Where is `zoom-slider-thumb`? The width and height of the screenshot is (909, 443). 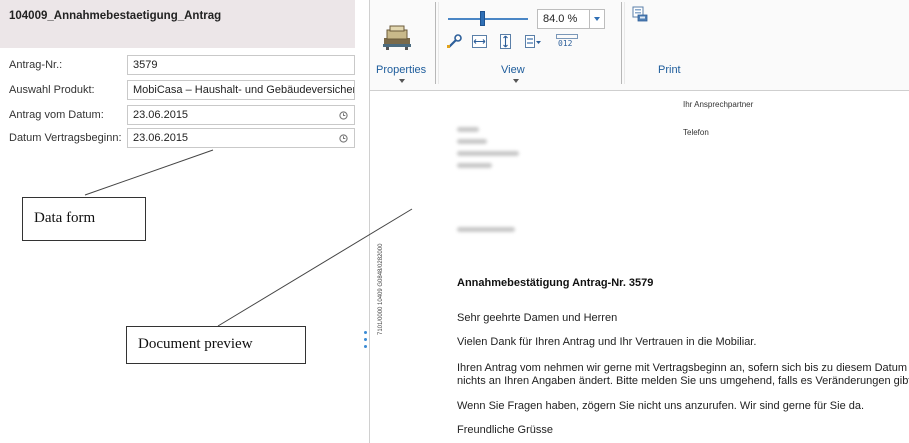 zoom-slider-thumb is located at coordinates (482, 18).